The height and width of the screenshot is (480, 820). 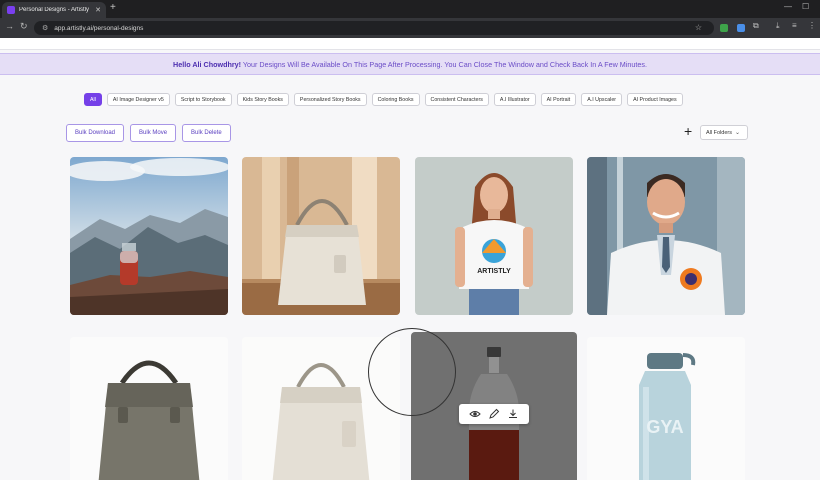 What do you see at coordinates (95, 133) in the screenshot?
I see `bulk-download-button: Bulk Download` at bounding box center [95, 133].